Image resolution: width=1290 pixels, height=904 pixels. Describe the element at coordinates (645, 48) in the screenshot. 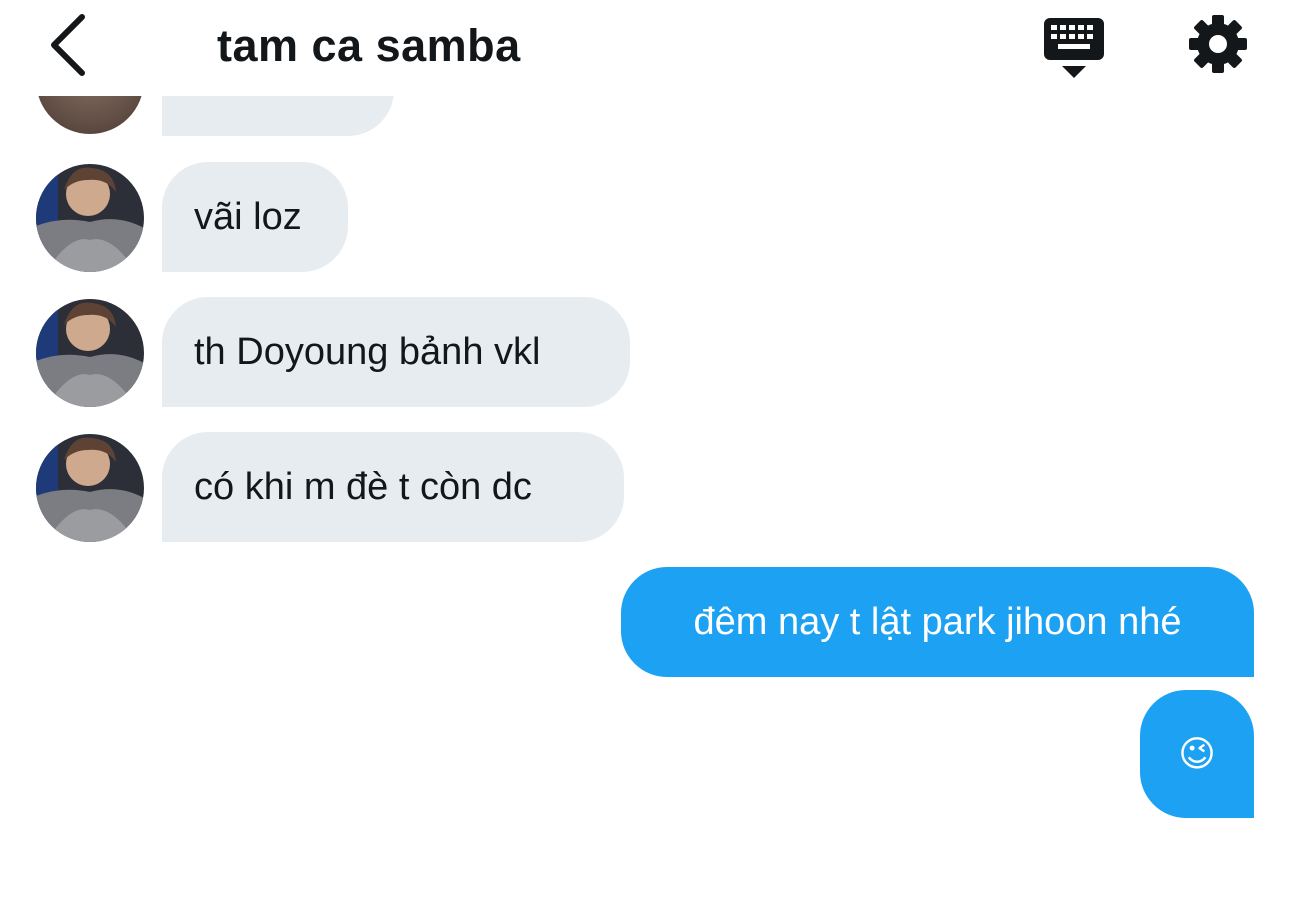

I see `conversation-header: tam ca samba` at that location.